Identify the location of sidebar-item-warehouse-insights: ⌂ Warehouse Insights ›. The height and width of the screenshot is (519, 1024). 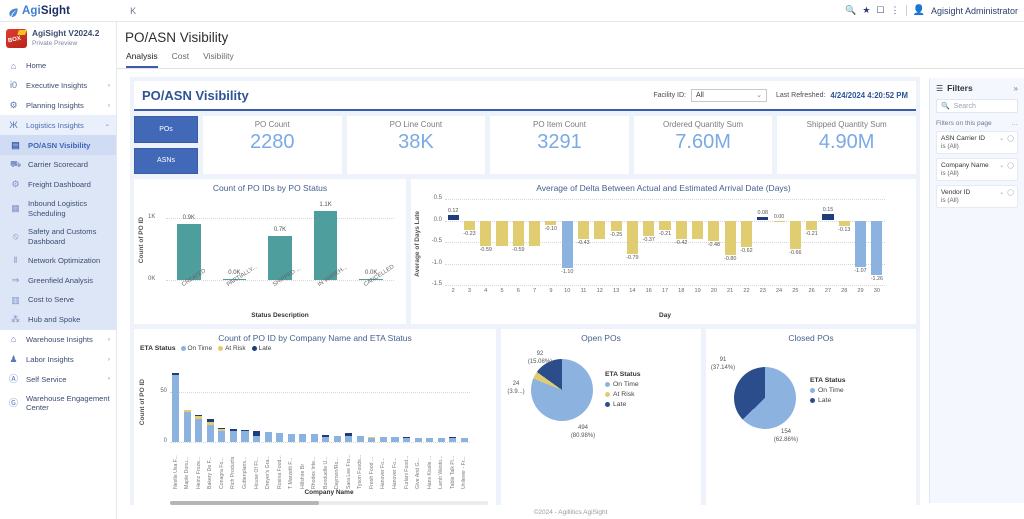
(58, 340).